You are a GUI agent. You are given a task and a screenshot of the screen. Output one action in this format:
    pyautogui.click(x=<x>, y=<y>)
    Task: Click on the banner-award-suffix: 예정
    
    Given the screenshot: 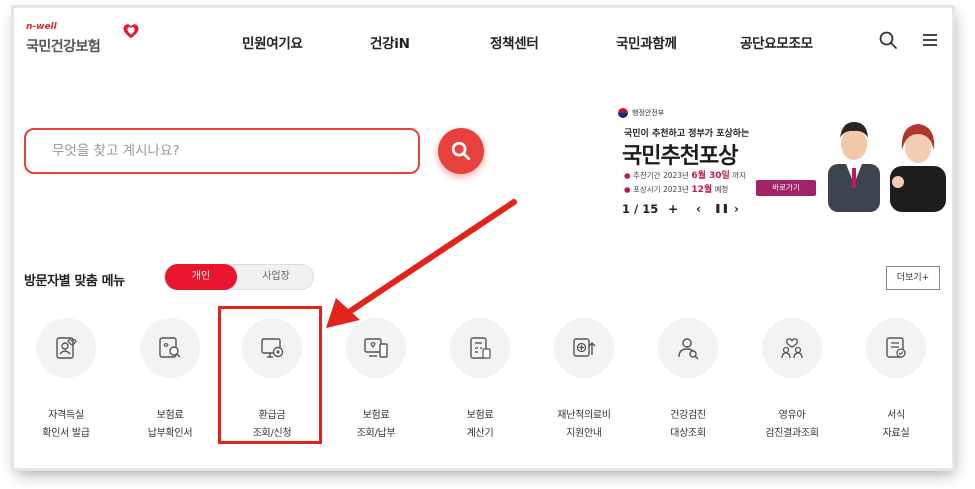 What is the action you would take?
    pyautogui.click(x=720, y=189)
    